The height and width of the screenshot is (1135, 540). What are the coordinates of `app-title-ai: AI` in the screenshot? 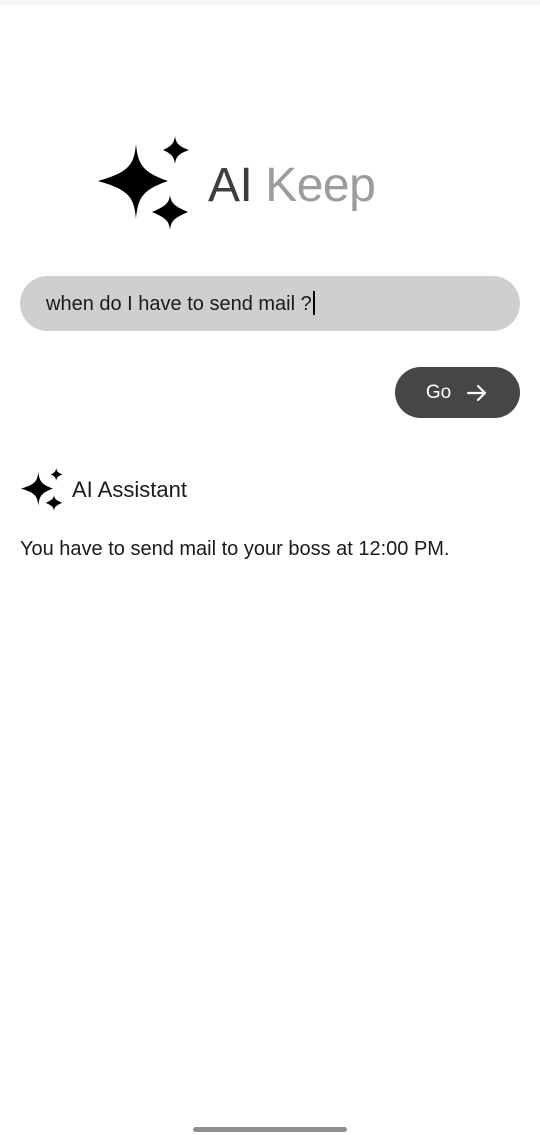 It's located at (230, 185).